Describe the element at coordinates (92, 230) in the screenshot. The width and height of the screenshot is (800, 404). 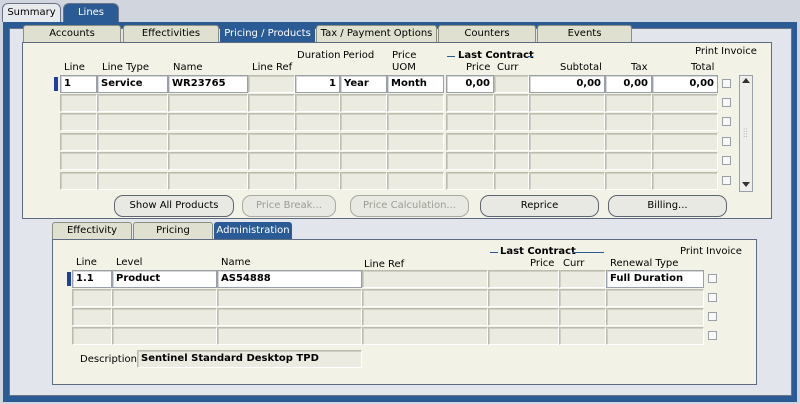
I see `tab-effectivity: Effectivity` at that location.